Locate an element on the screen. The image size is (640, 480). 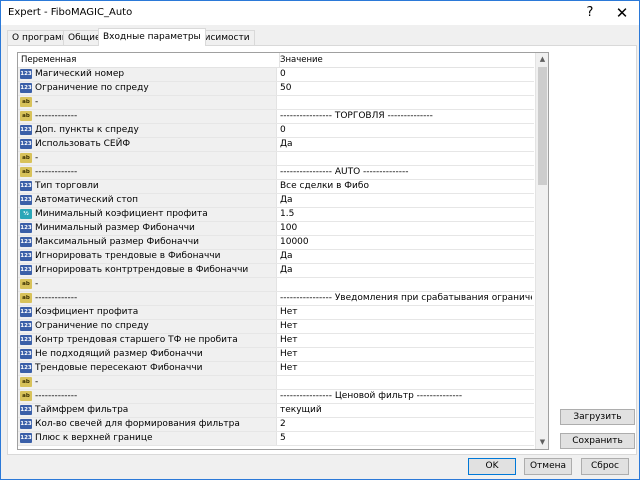
value-cell: 1.5 is located at coordinates (405, 214).